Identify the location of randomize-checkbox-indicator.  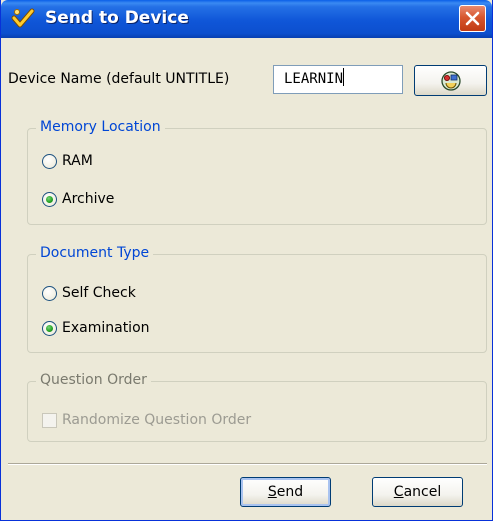
(49, 420).